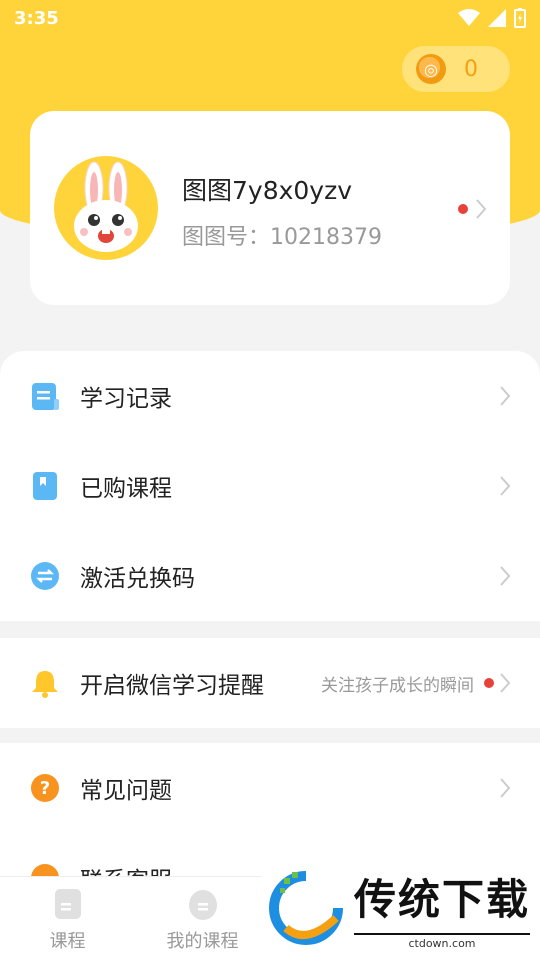 This screenshot has width=540, height=960. Describe the element at coordinates (126, 791) in the screenshot. I see `menu-item-label: 常见问题` at that location.